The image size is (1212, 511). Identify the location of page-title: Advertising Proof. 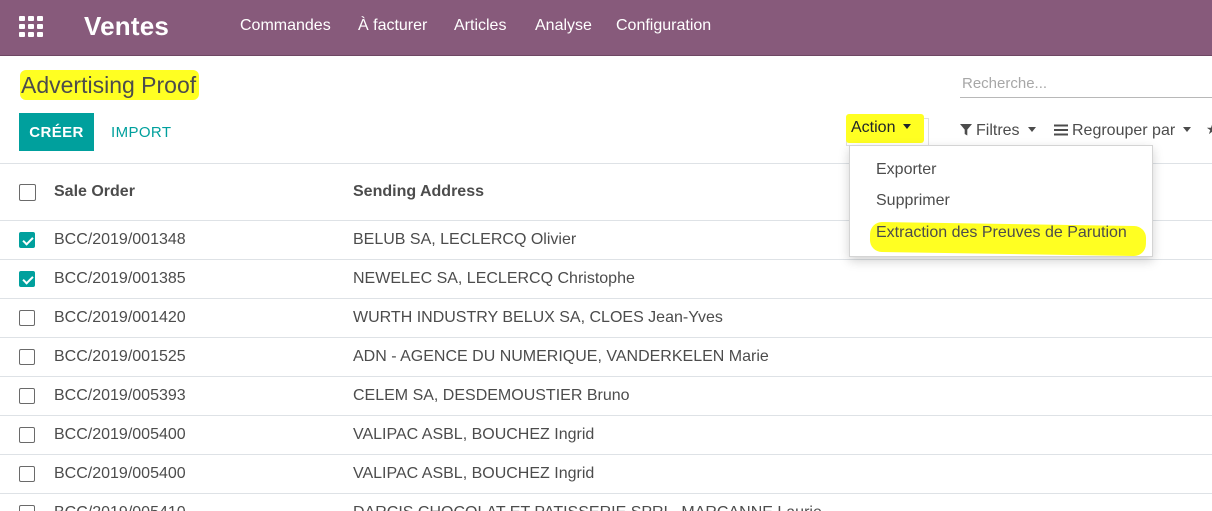
(110, 85).